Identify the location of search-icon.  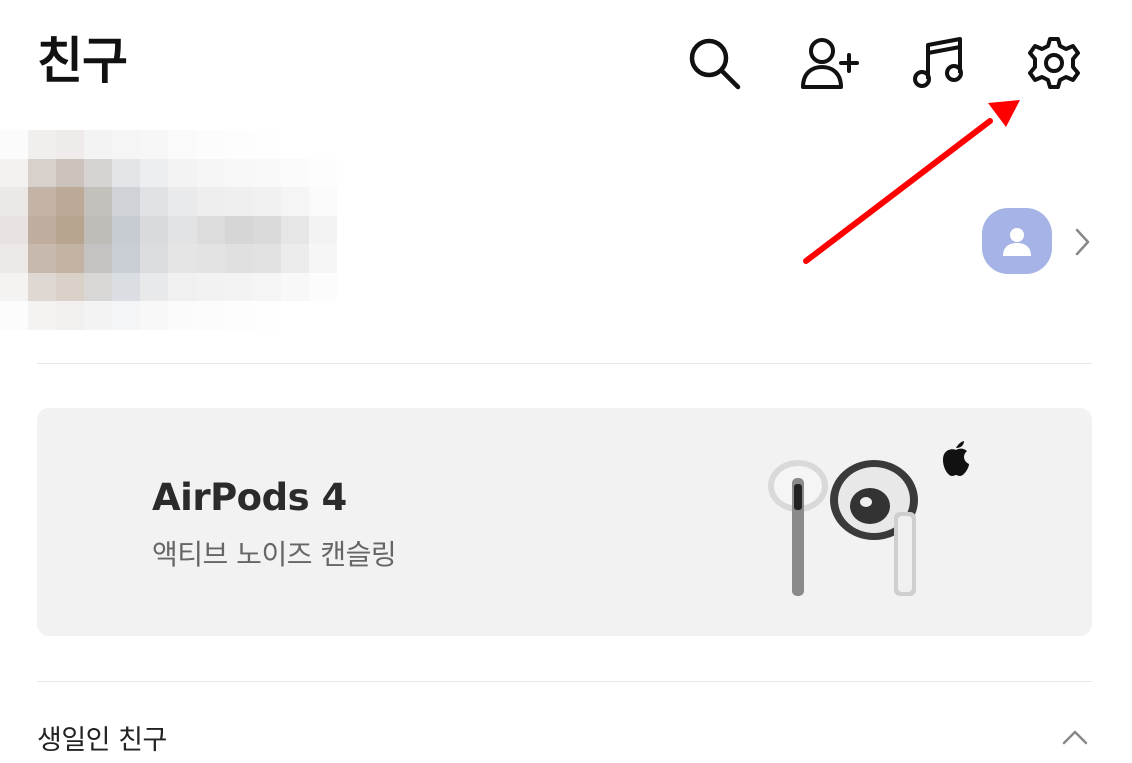
(715, 64).